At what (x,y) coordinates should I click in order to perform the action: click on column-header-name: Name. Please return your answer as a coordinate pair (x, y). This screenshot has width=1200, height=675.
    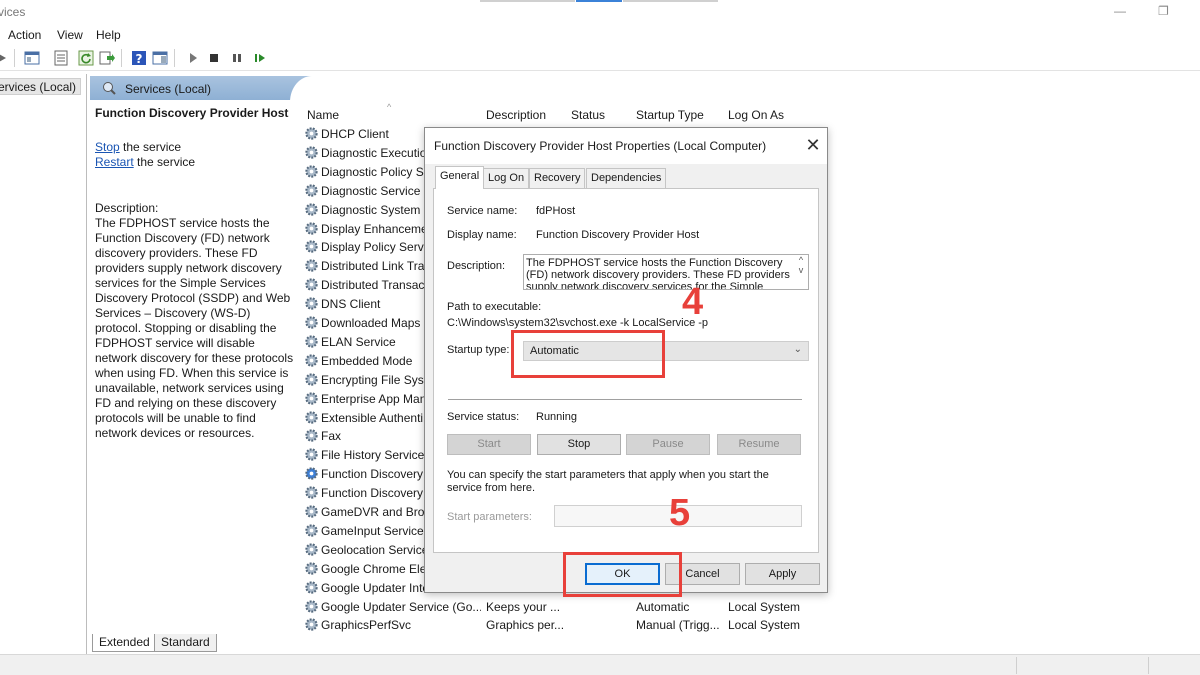
    Looking at the image, I should click on (323, 115).